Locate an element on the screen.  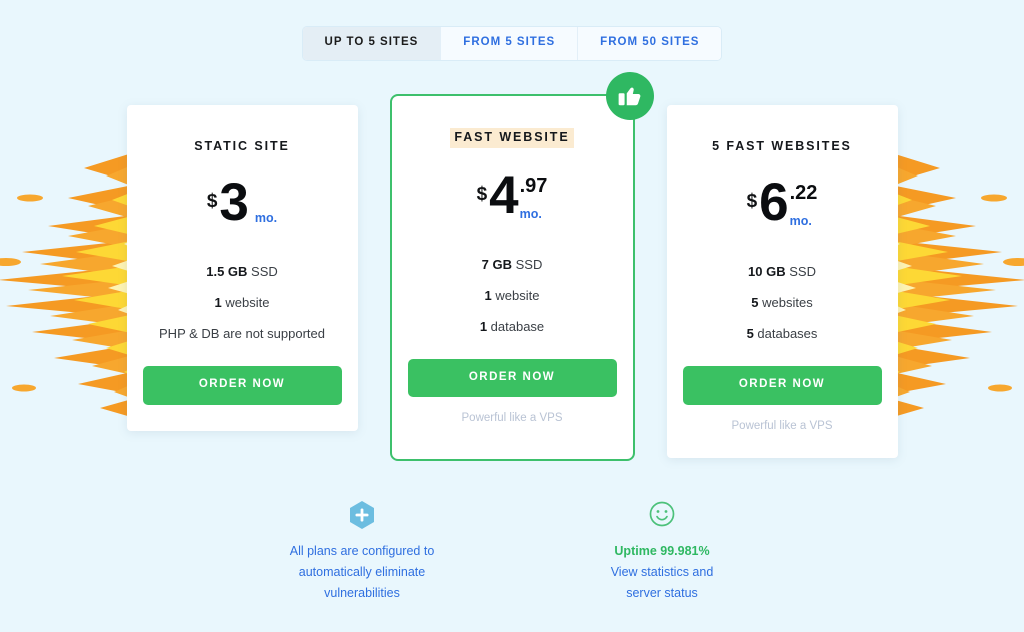
feature-item: 5 databases is located at coordinates (782, 333).